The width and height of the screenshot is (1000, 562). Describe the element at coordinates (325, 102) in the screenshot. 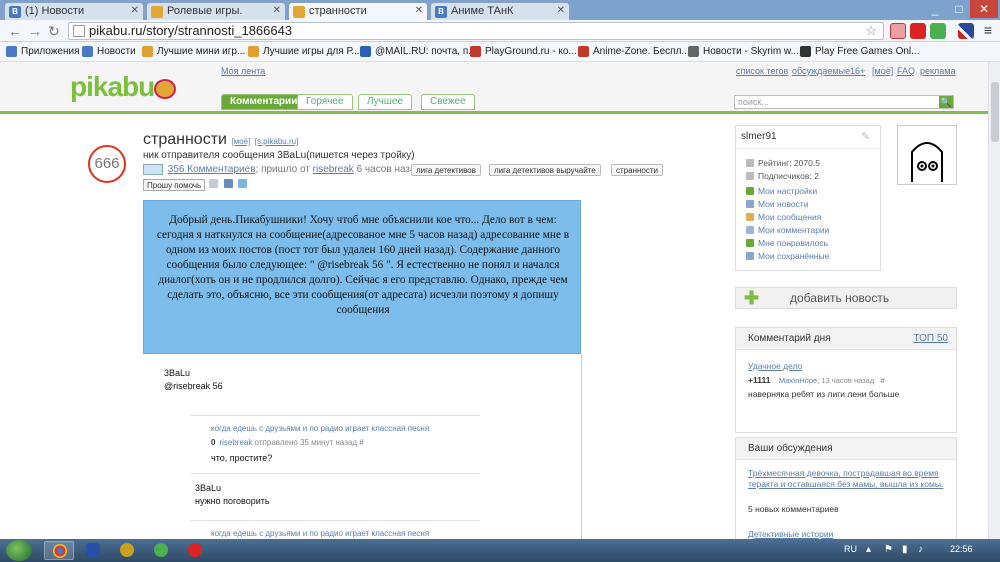

I see `tab-hot: Горячее` at that location.